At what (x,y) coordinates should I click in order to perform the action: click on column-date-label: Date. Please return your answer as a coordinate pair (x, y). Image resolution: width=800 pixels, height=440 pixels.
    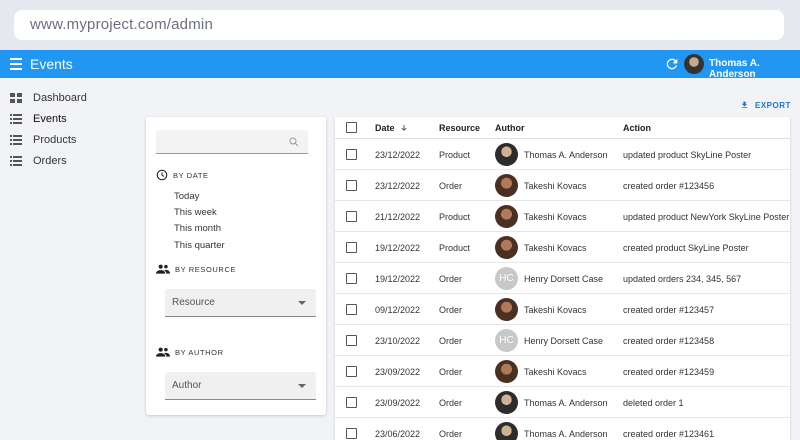
    Looking at the image, I should click on (385, 128).